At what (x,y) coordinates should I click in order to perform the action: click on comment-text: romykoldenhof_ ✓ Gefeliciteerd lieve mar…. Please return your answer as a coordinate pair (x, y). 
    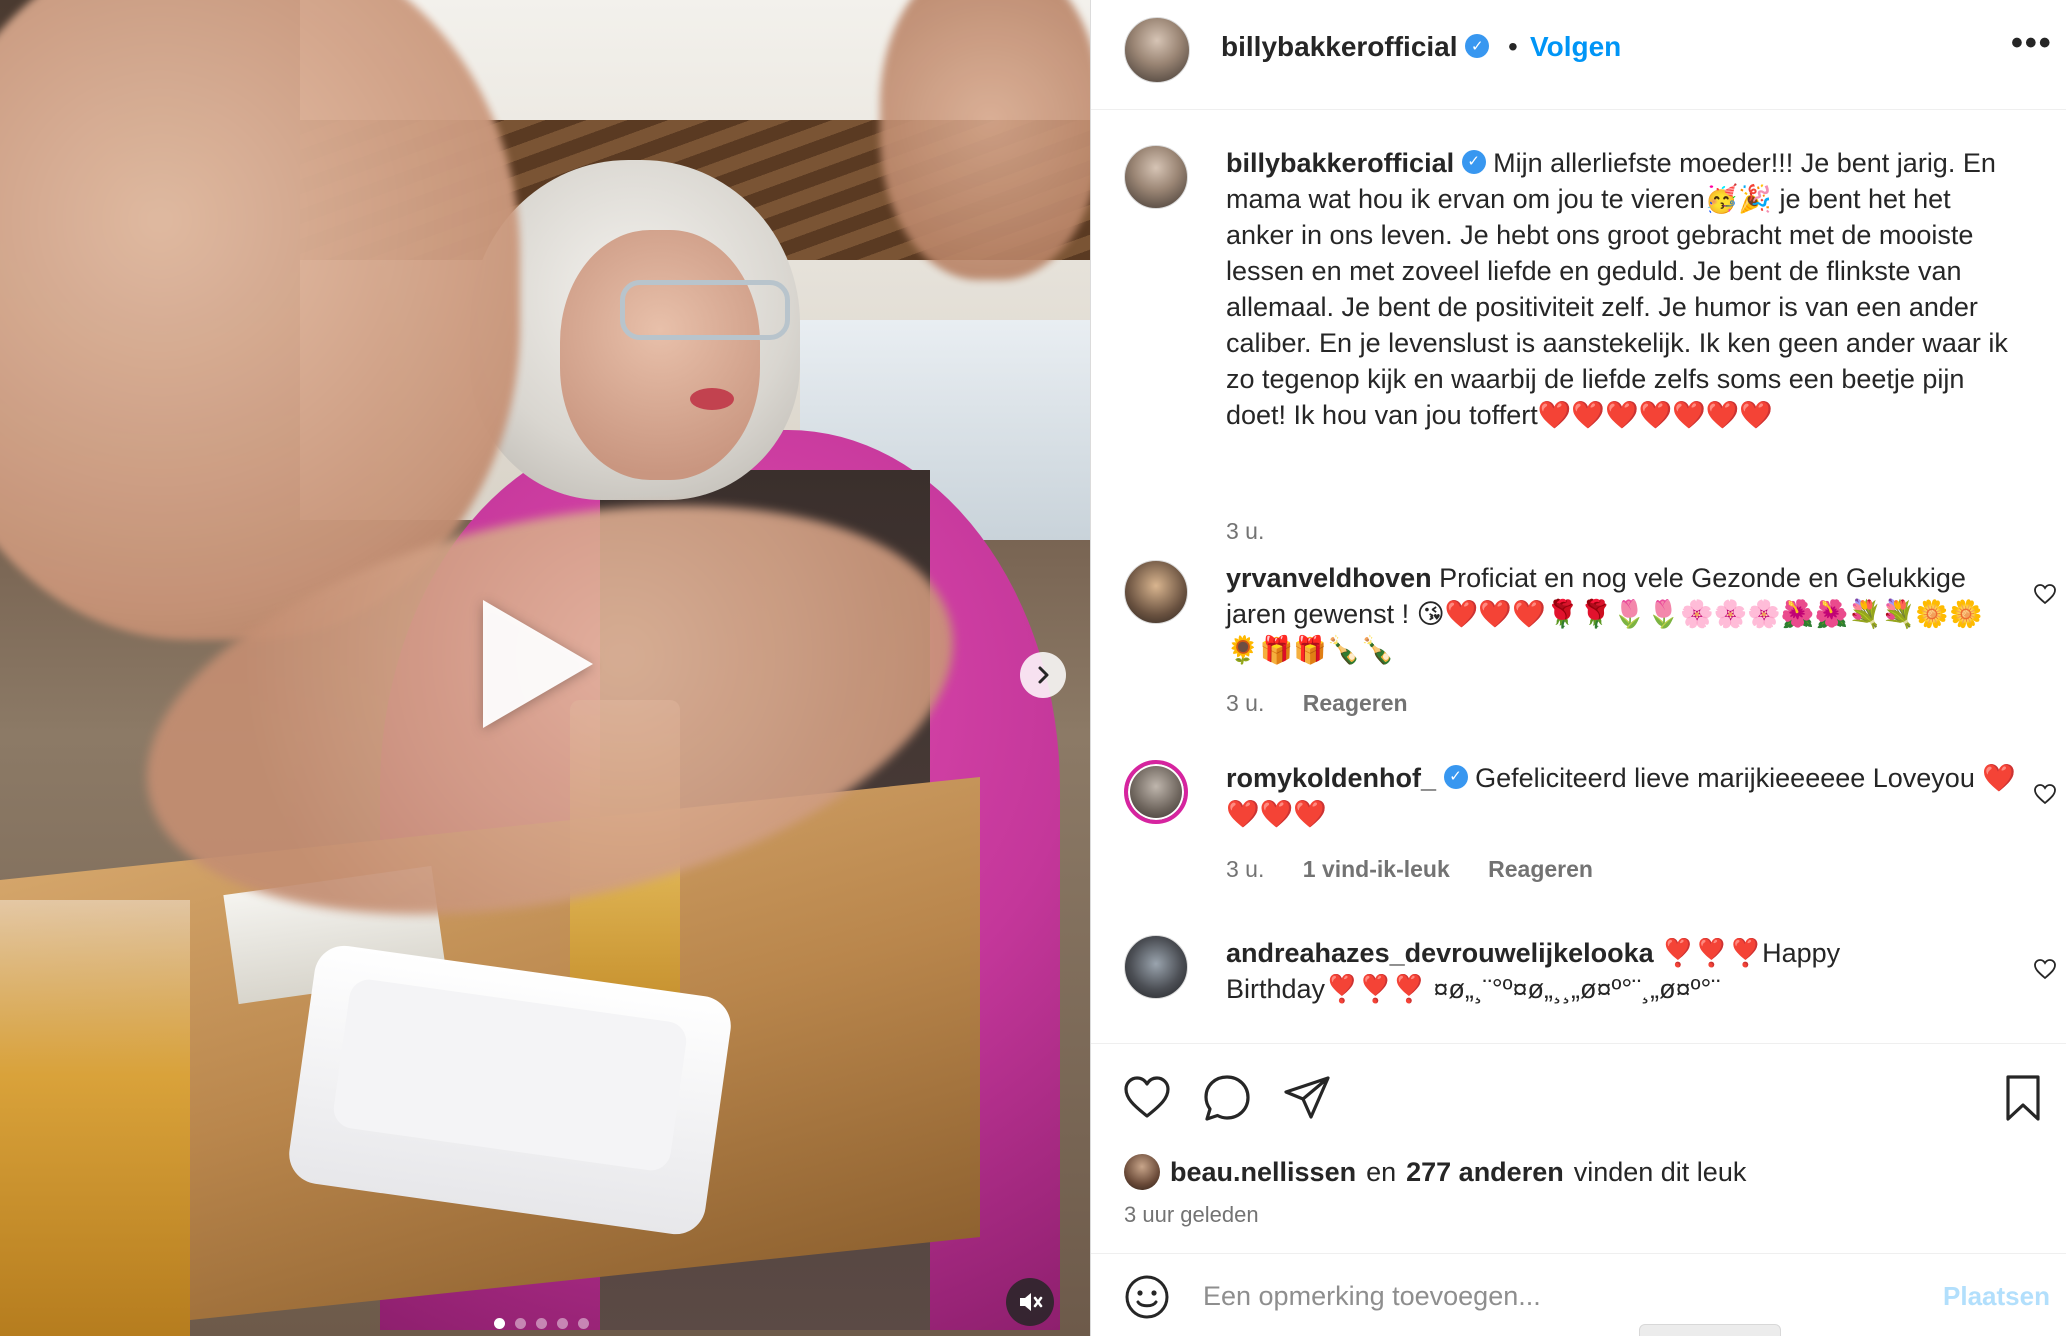
    Looking at the image, I should click on (1621, 796).